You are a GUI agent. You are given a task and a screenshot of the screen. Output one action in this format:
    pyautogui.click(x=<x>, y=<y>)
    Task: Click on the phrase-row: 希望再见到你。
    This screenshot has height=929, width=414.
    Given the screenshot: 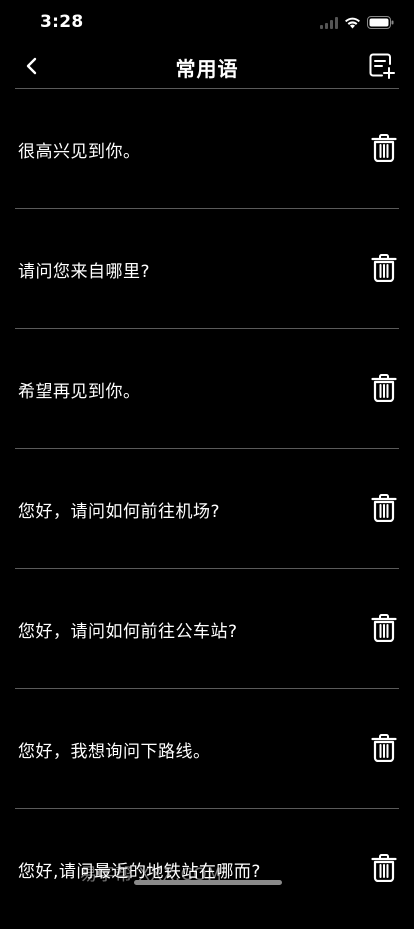 What is the action you would take?
    pyautogui.click(x=207, y=389)
    